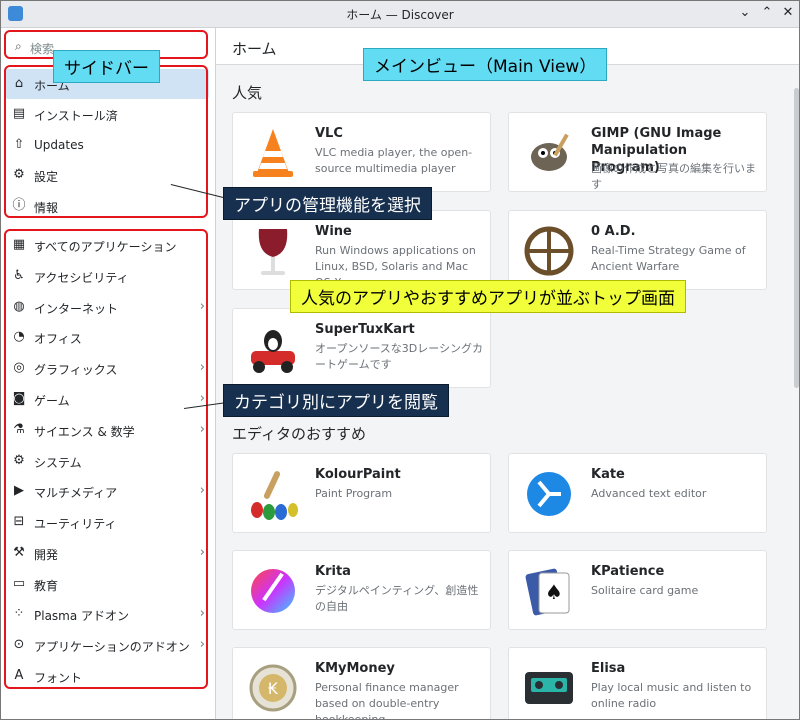 The image size is (800, 720). I want to click on app-description: オープンソースな3Dレーシングカートゲームです, so click(399, 356).